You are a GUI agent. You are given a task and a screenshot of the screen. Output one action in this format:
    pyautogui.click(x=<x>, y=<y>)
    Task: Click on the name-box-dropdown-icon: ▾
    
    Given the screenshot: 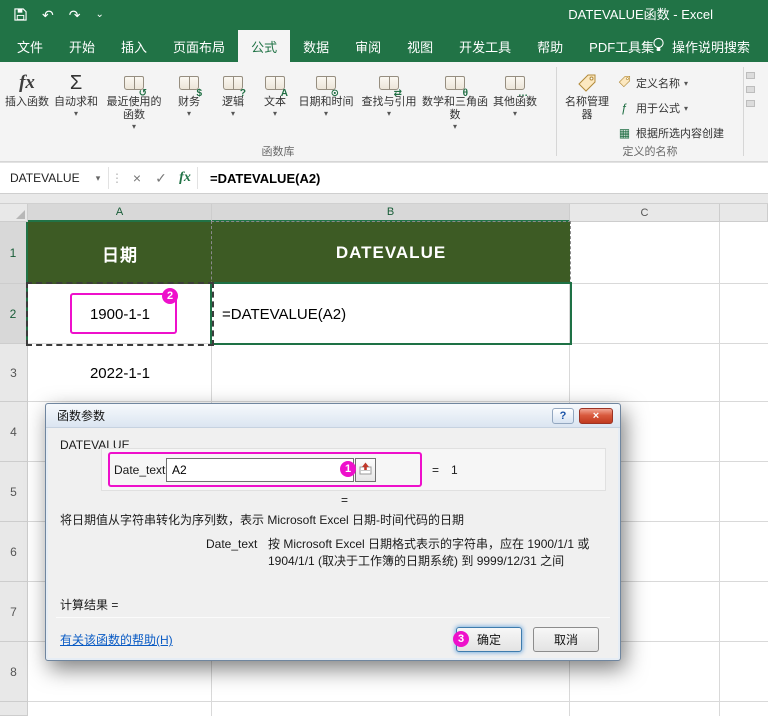 What is the action you would take?
    pyautogui.click(x=98, y=178)
    